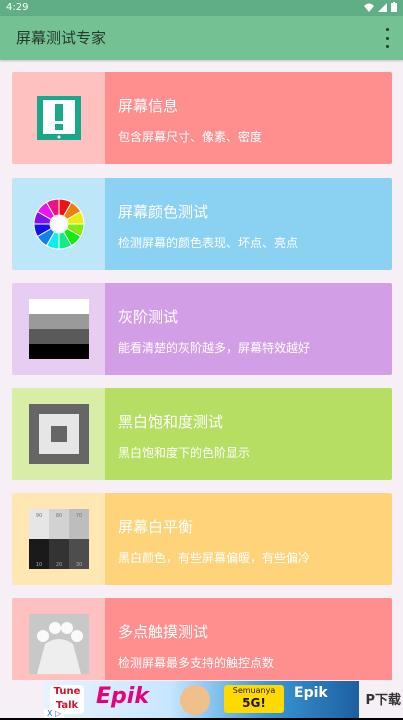  Describe the element at coordinates (383, 700) in the screenshot. I see `watermark: P下载` at that location.